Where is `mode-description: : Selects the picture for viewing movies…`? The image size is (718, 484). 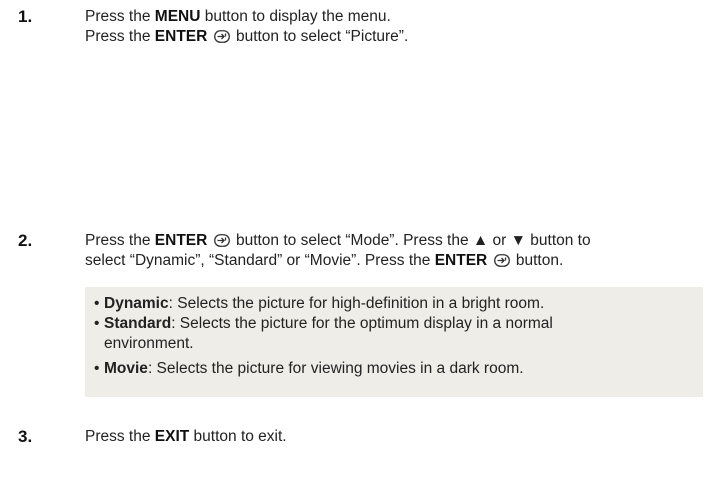 mode-description: : Selects the picture for viewing movies… is located at coordinates (335, 368).